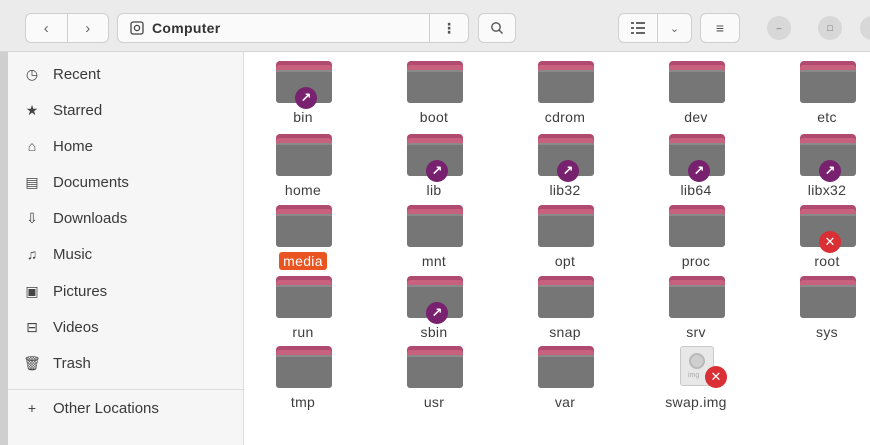 This screenshot has height=445, width=870. I want to click on view-options-dropdown: ⌄, so click(674, 28).